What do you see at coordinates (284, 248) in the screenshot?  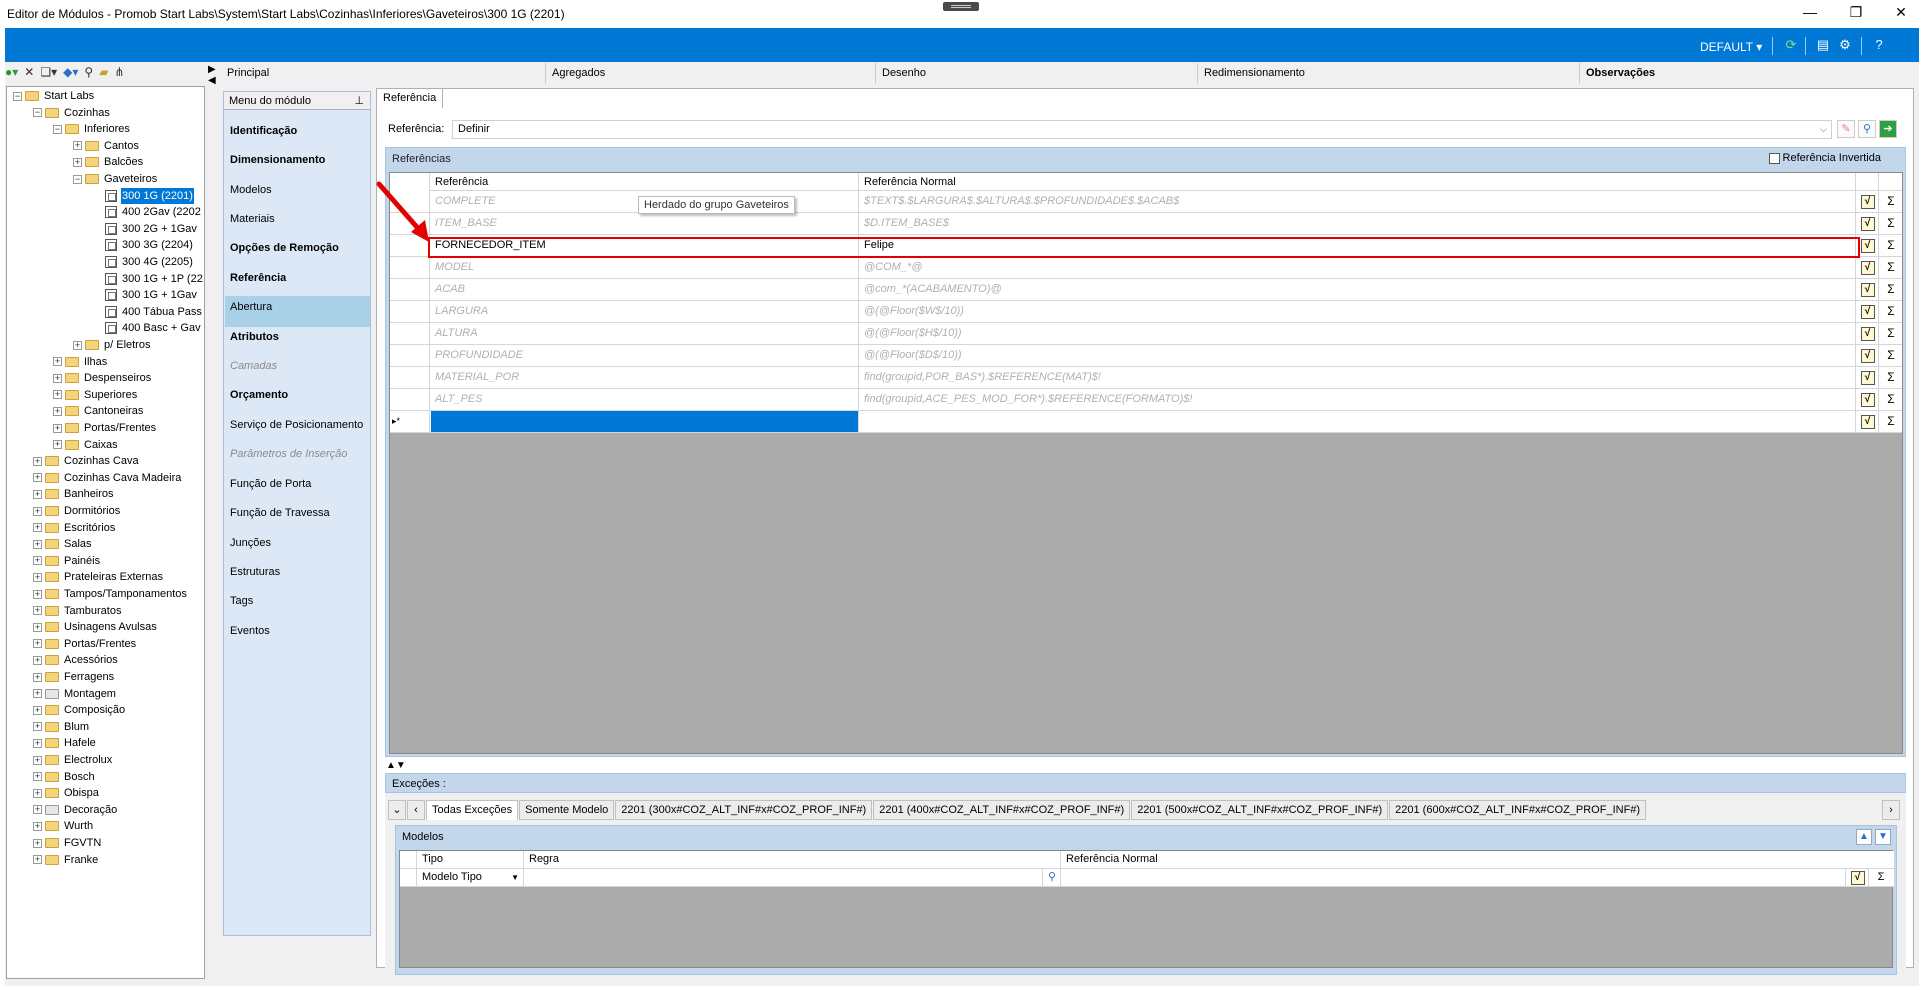 I see `menu-item: Opções de Remoção` at bounding box center [284, 248].